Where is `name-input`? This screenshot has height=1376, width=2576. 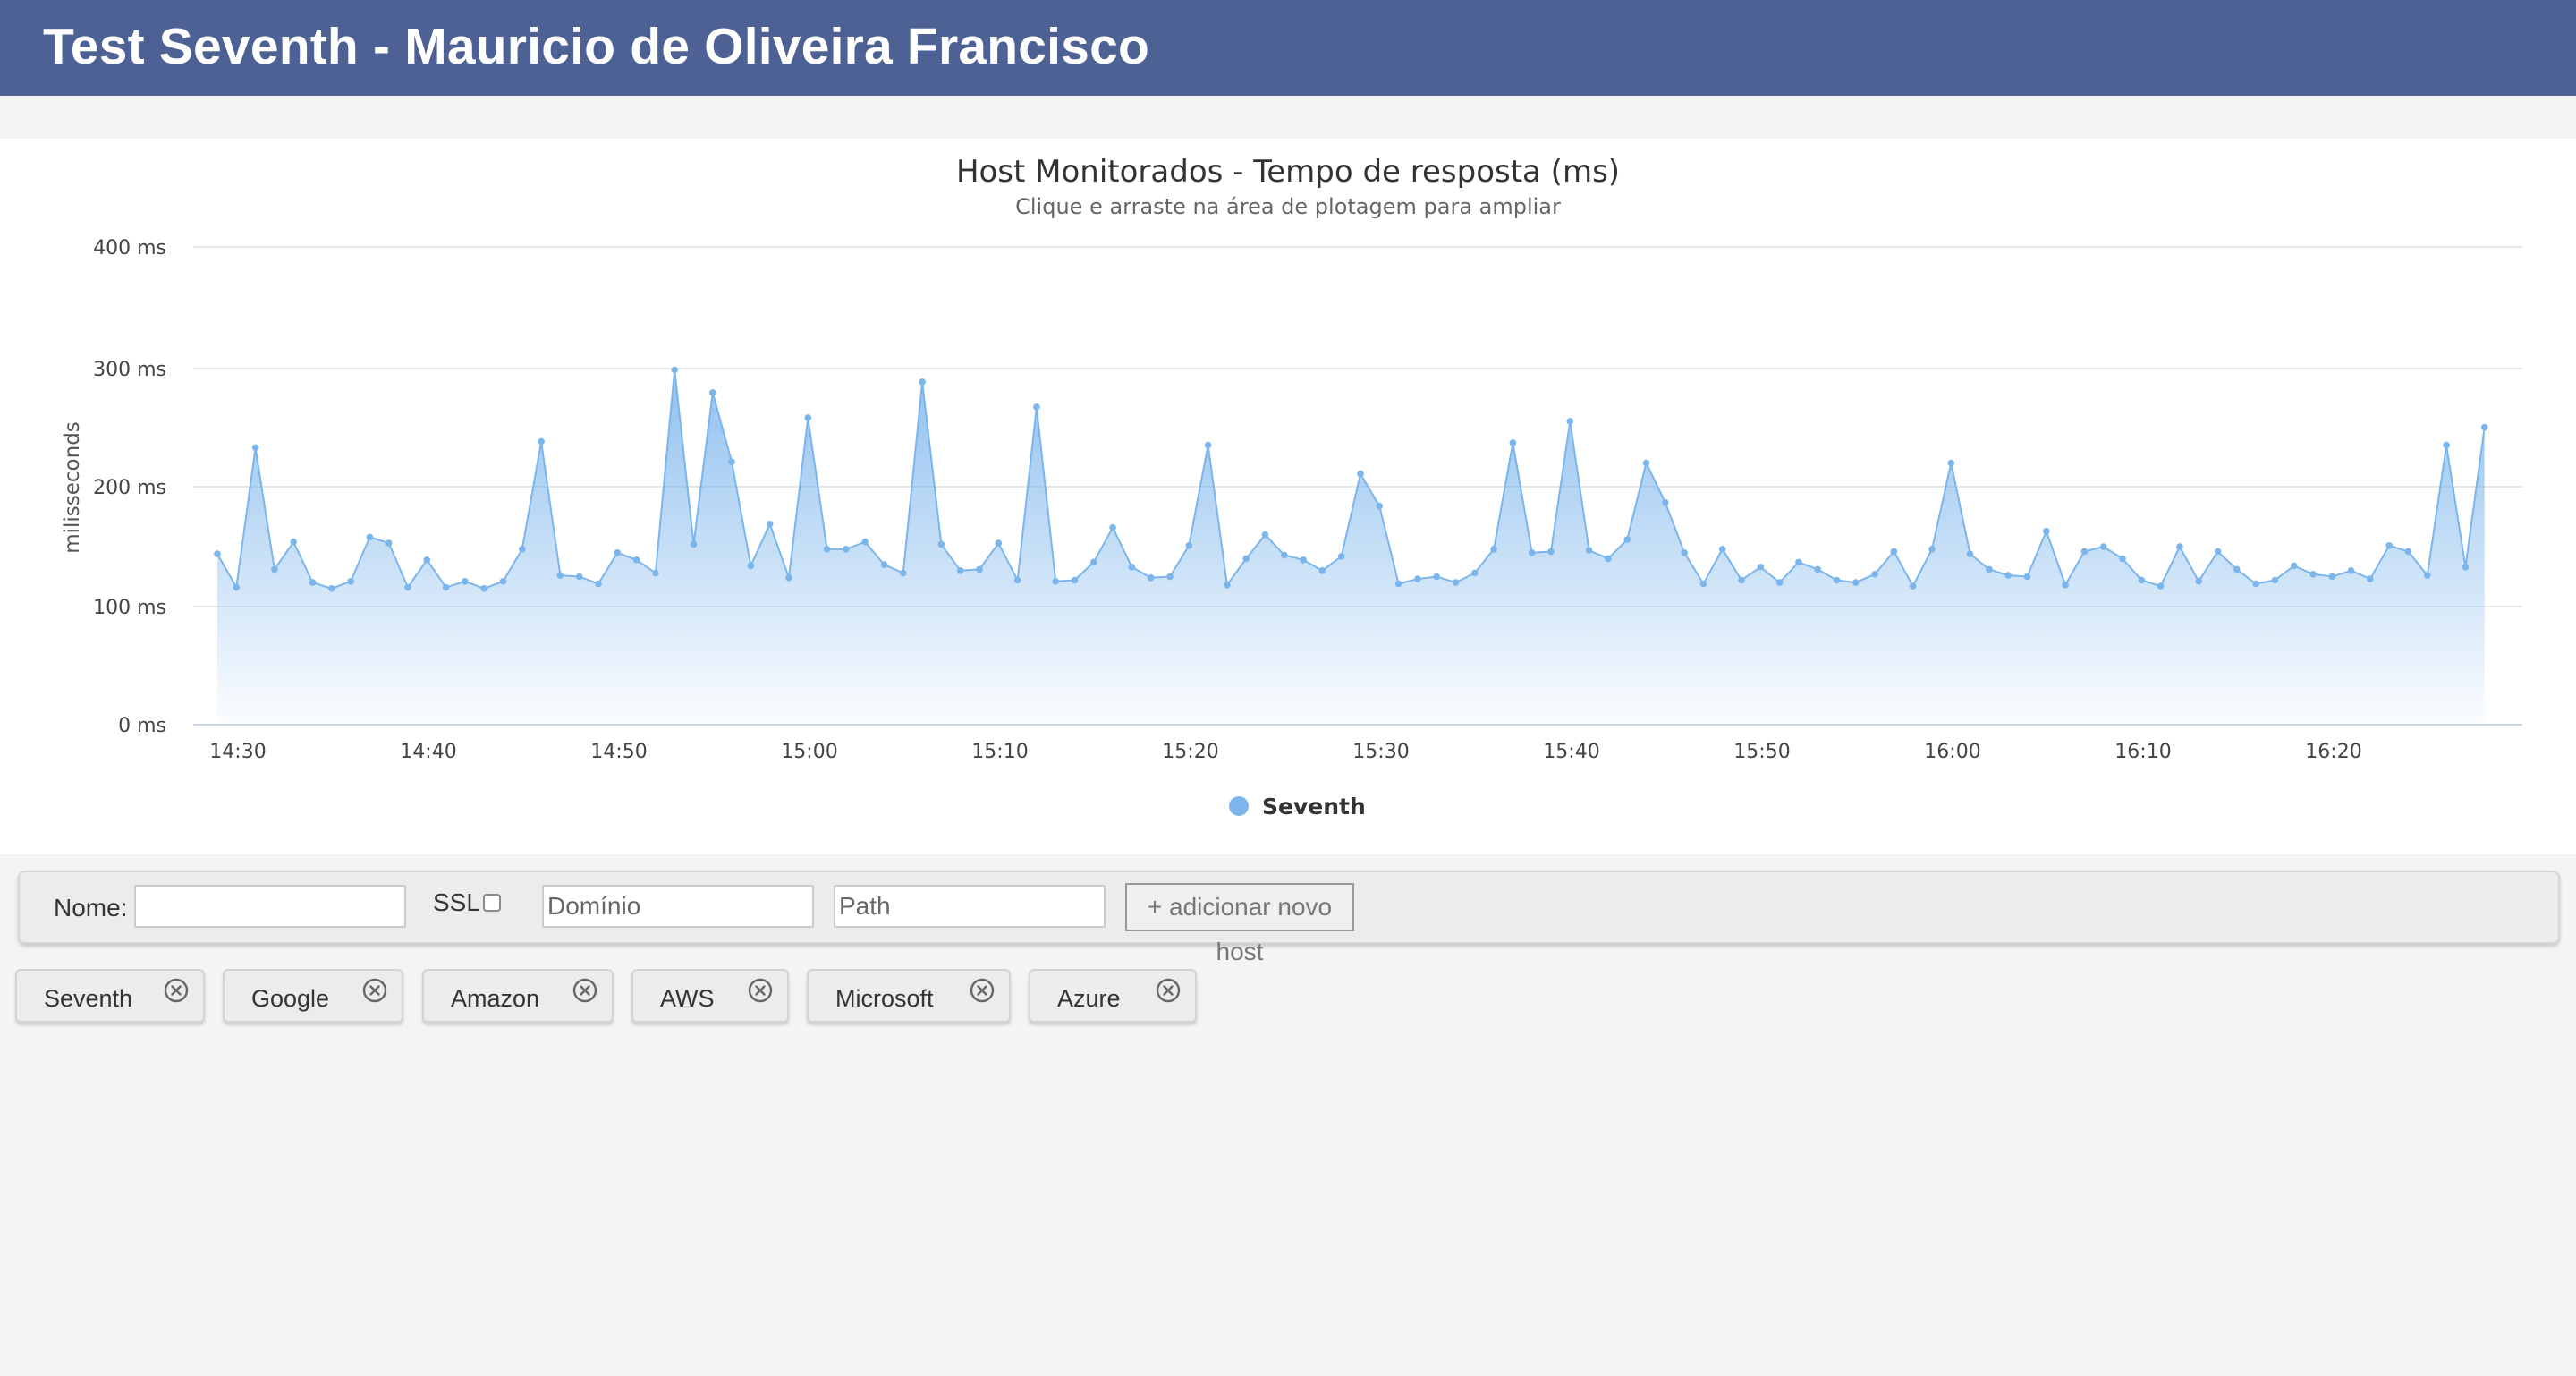 name-input is located at coordinates (270, 907).